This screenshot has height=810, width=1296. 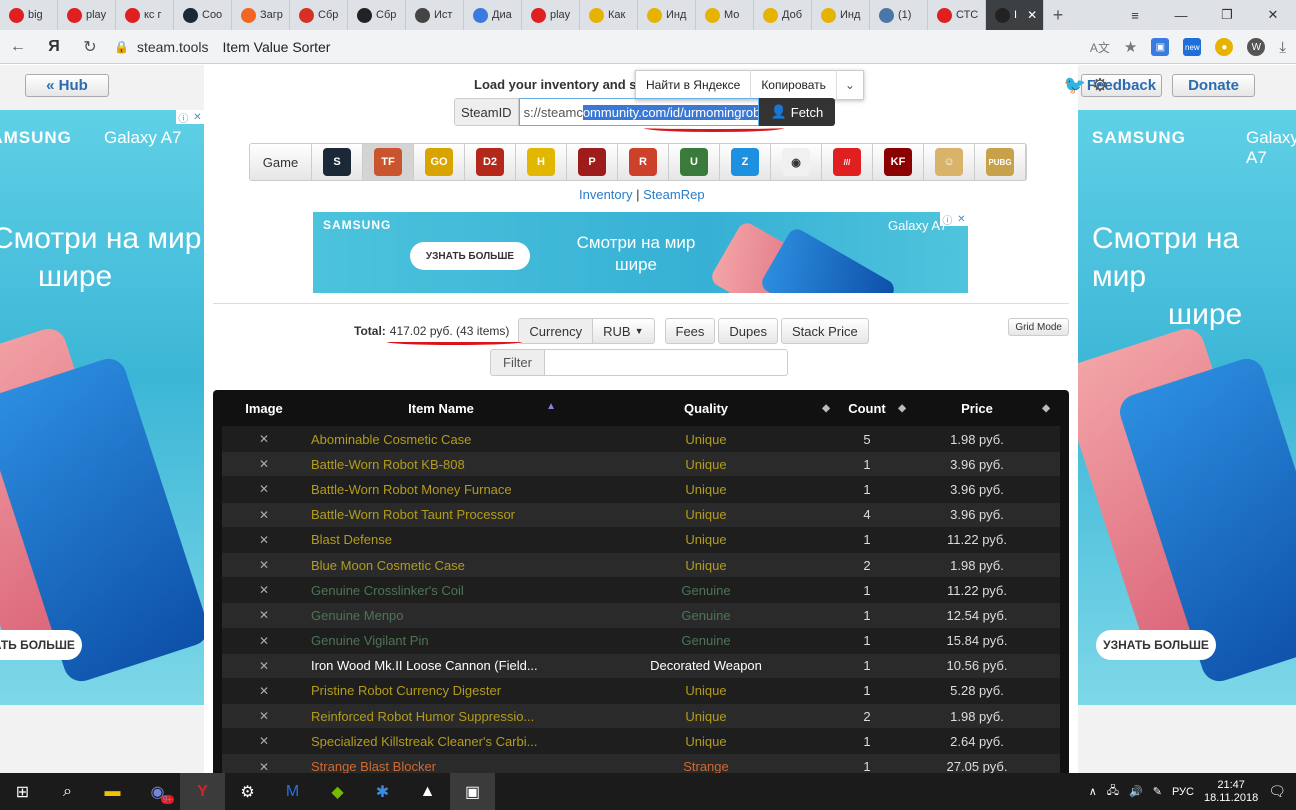 I want to click on translate-icon: A文, so click(x=1100, y=47).